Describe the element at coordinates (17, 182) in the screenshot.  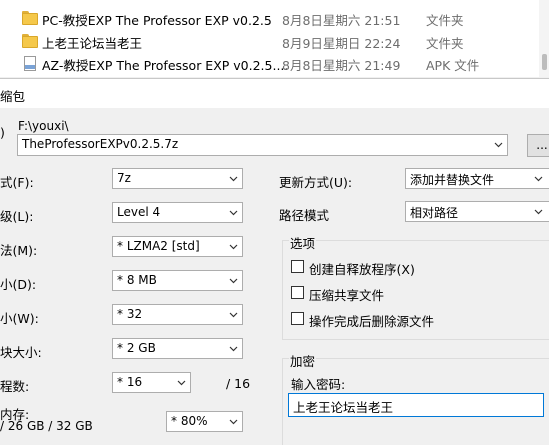
I see `format-label: 式(F):` at that location.